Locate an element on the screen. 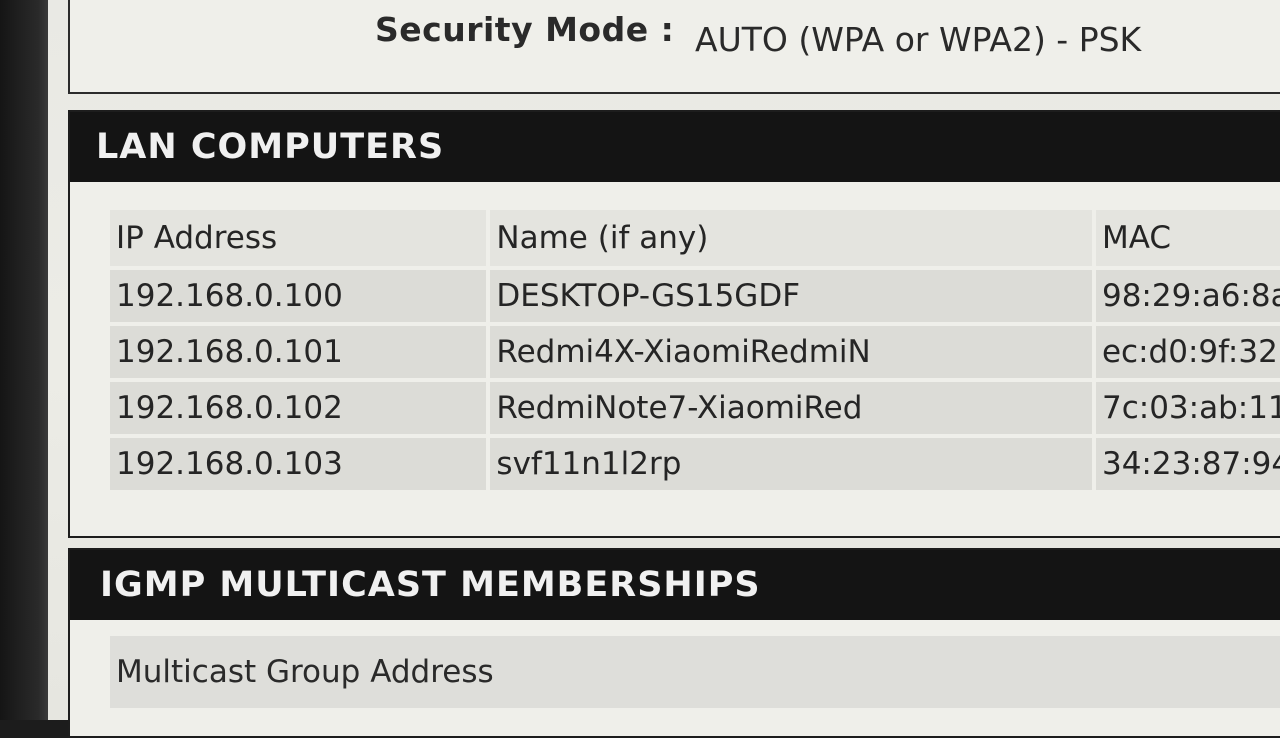 Image resolution: width=1280 pixels, height=738 pixels. mac-cell: ec:d0:9f:32: is located at coordinates (1187, 352).